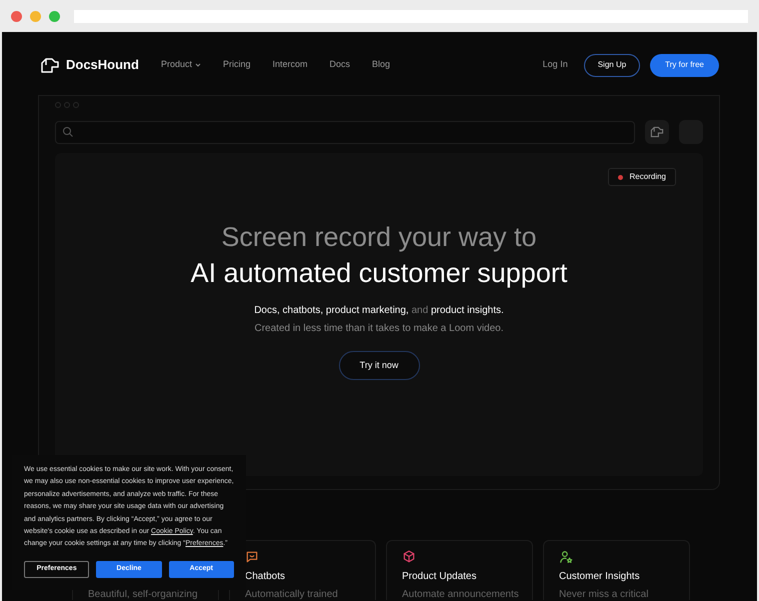 The height and width of the screenshot is (601, 759). I want to click on feature-description: Automatically trained, so click(292, 594).